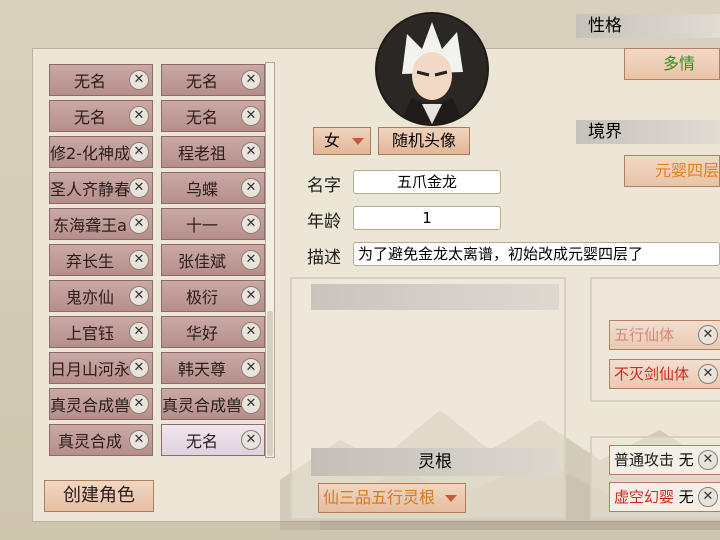  I want to click on spirit-root-header: 灵根, so click(435, 462).